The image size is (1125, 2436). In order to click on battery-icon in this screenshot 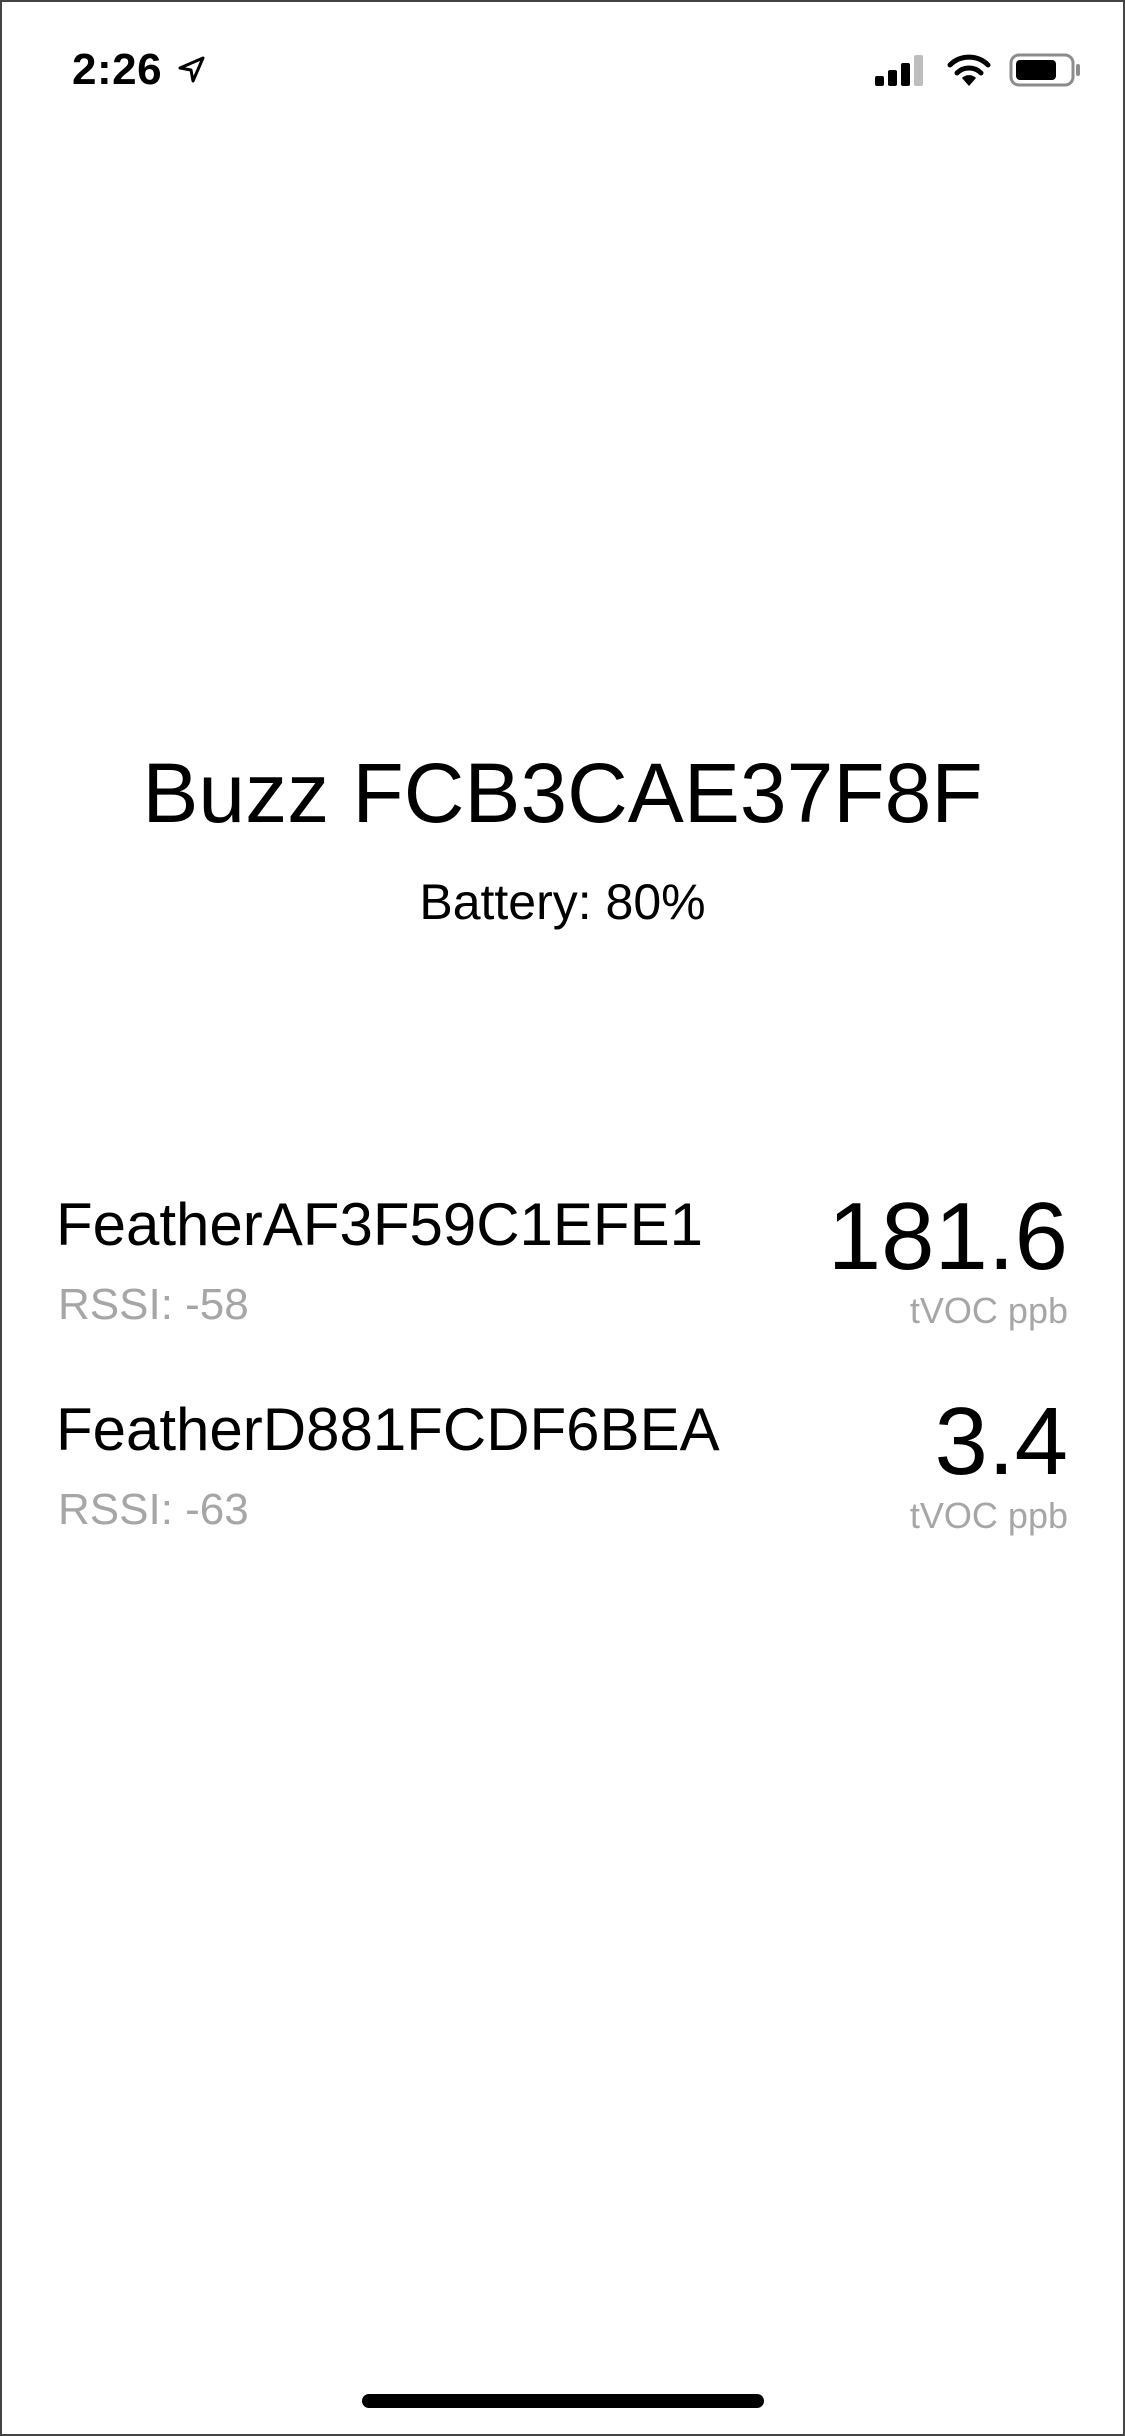, I will do `click(1046, 70)`.